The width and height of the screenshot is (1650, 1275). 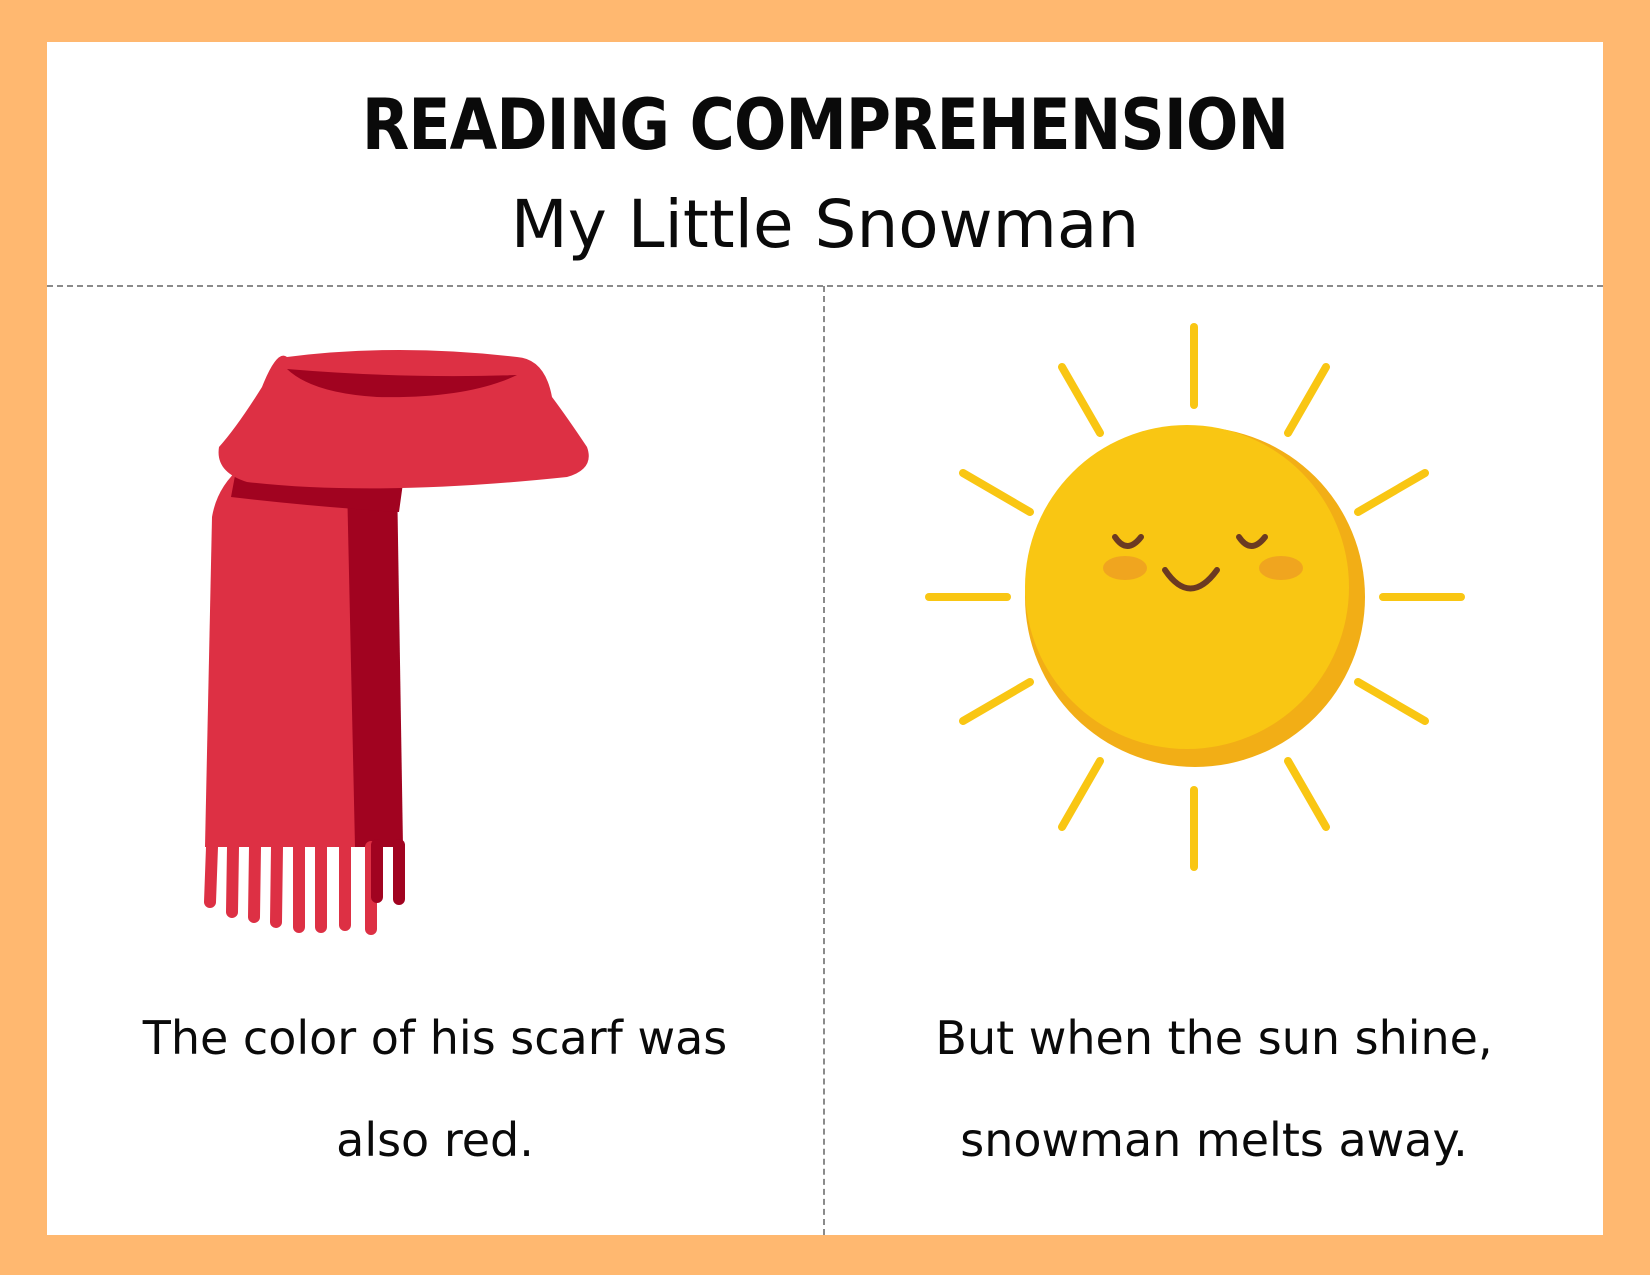 What do you see at coordinates (435, 1089) in the screenshot?
I see `scarf-caption: The color of his scarf was also red.` at bounding box center [435, 1089].